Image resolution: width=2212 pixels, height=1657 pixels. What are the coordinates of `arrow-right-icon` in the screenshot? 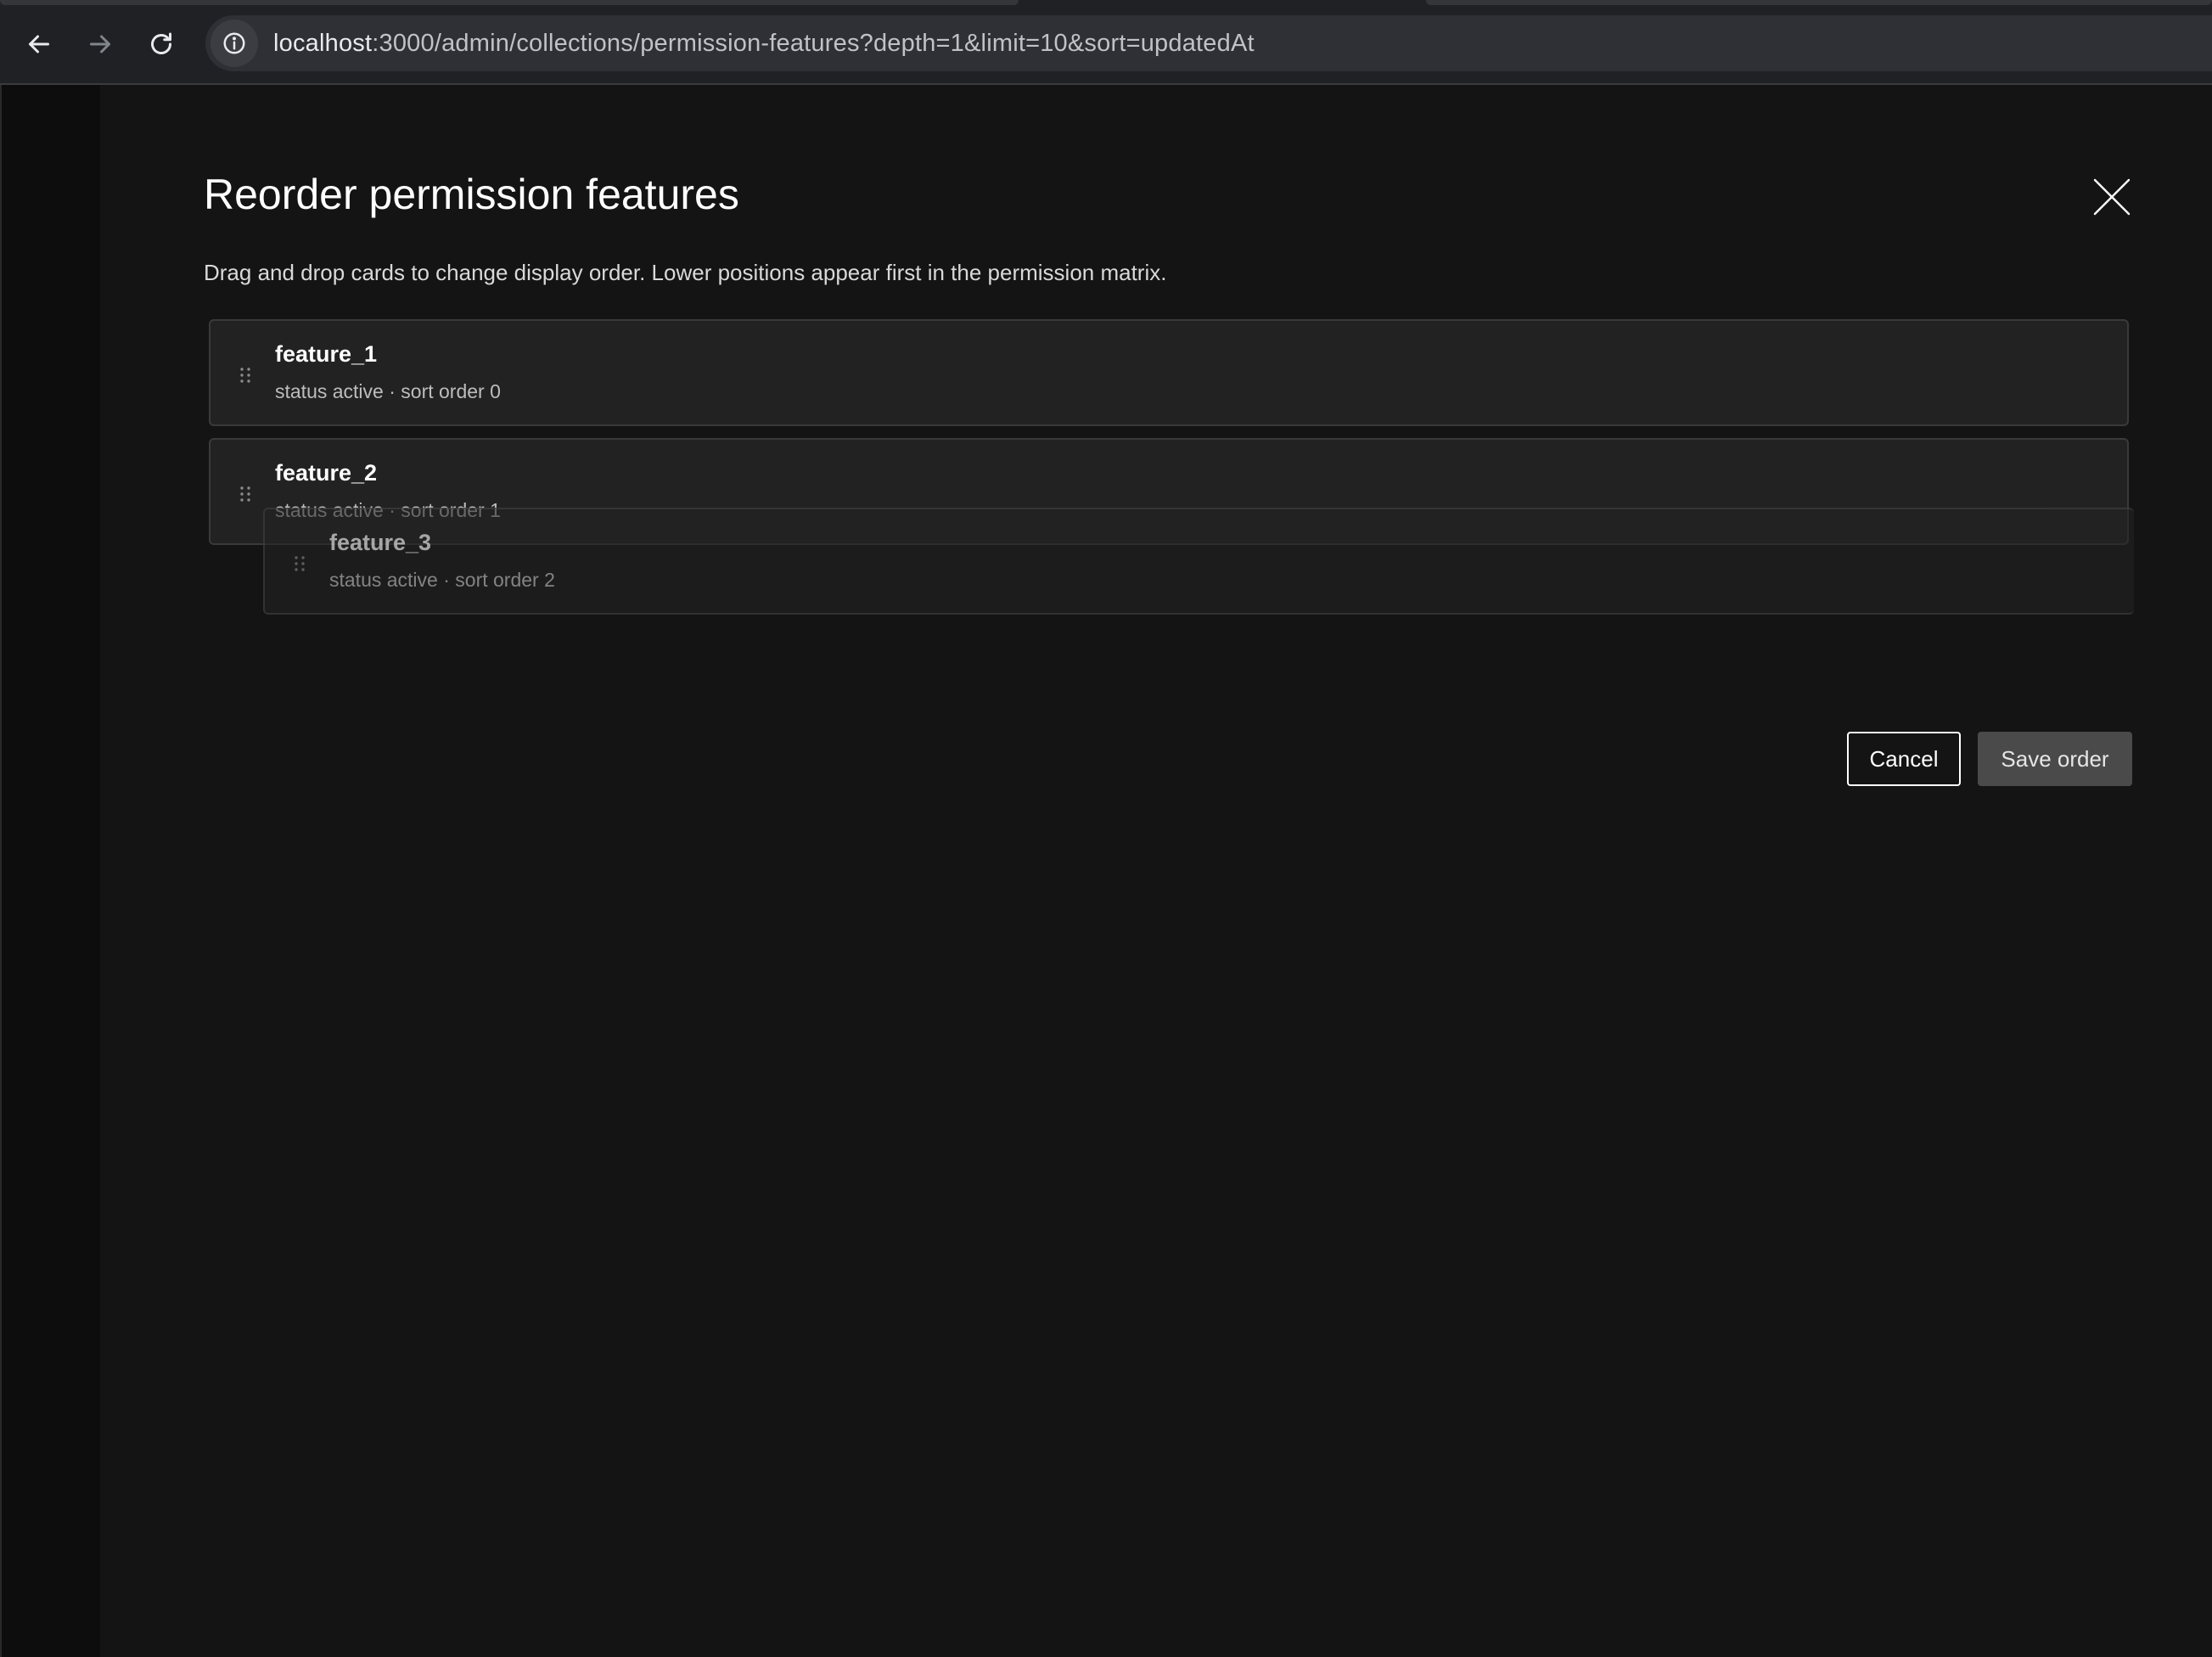 It's located at (100, 44).